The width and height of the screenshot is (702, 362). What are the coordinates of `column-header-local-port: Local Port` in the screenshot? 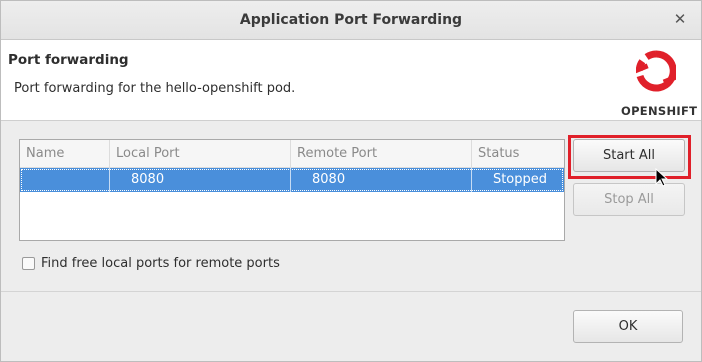 It's located at (200, 153).